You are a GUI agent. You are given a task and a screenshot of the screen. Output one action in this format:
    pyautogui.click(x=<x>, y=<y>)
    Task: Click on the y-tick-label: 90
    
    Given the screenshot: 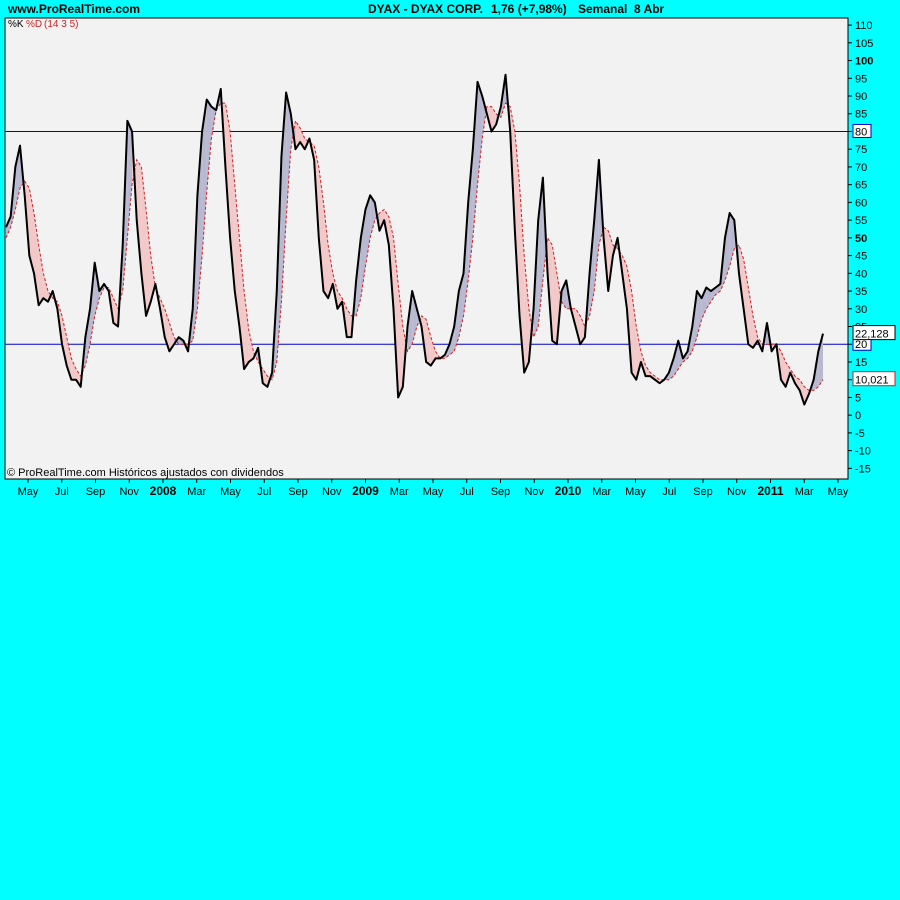 What is the action you would take?
    pyautogui.click(x=861, y=97)
    